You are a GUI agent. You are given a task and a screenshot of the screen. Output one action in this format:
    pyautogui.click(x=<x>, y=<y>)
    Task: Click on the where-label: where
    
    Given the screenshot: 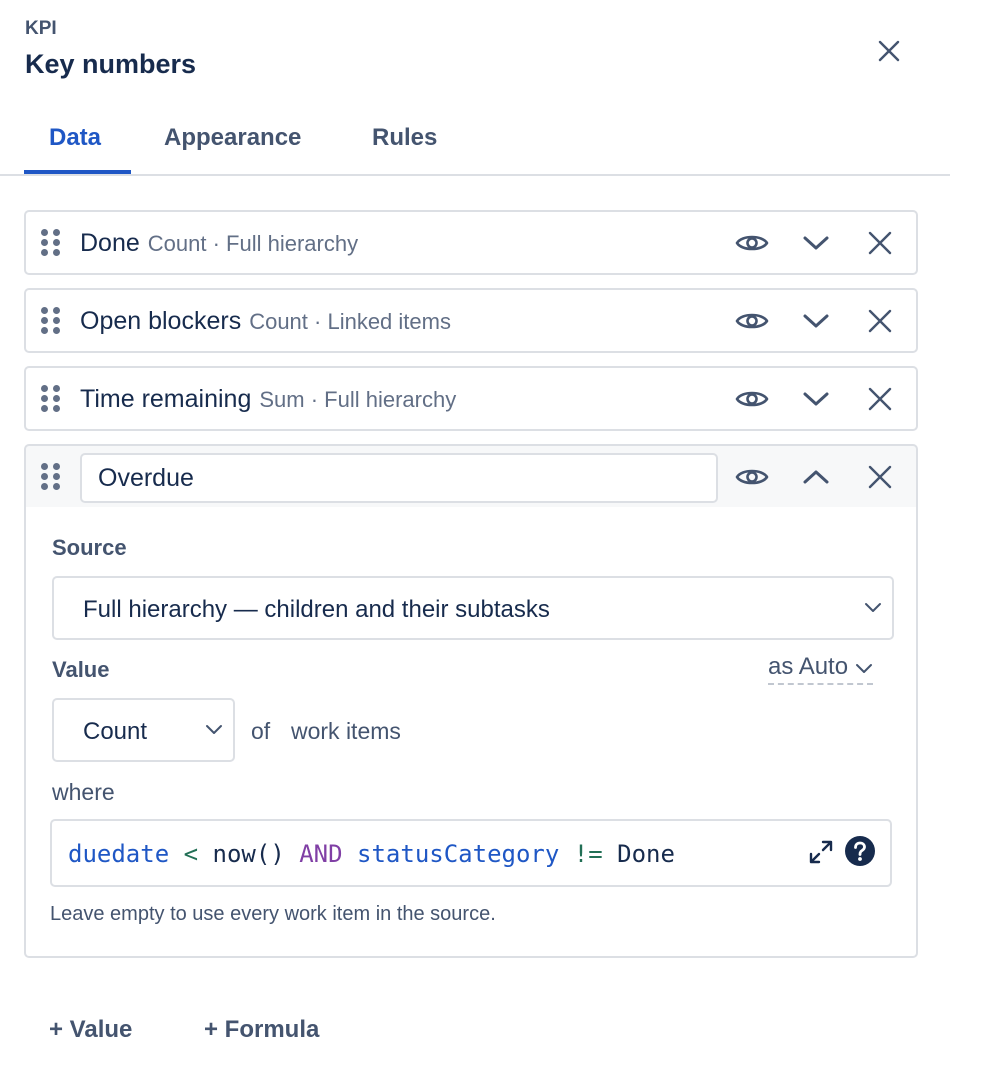 What is the action you would take?
    pyautogui.click(x=83, y=792)
    